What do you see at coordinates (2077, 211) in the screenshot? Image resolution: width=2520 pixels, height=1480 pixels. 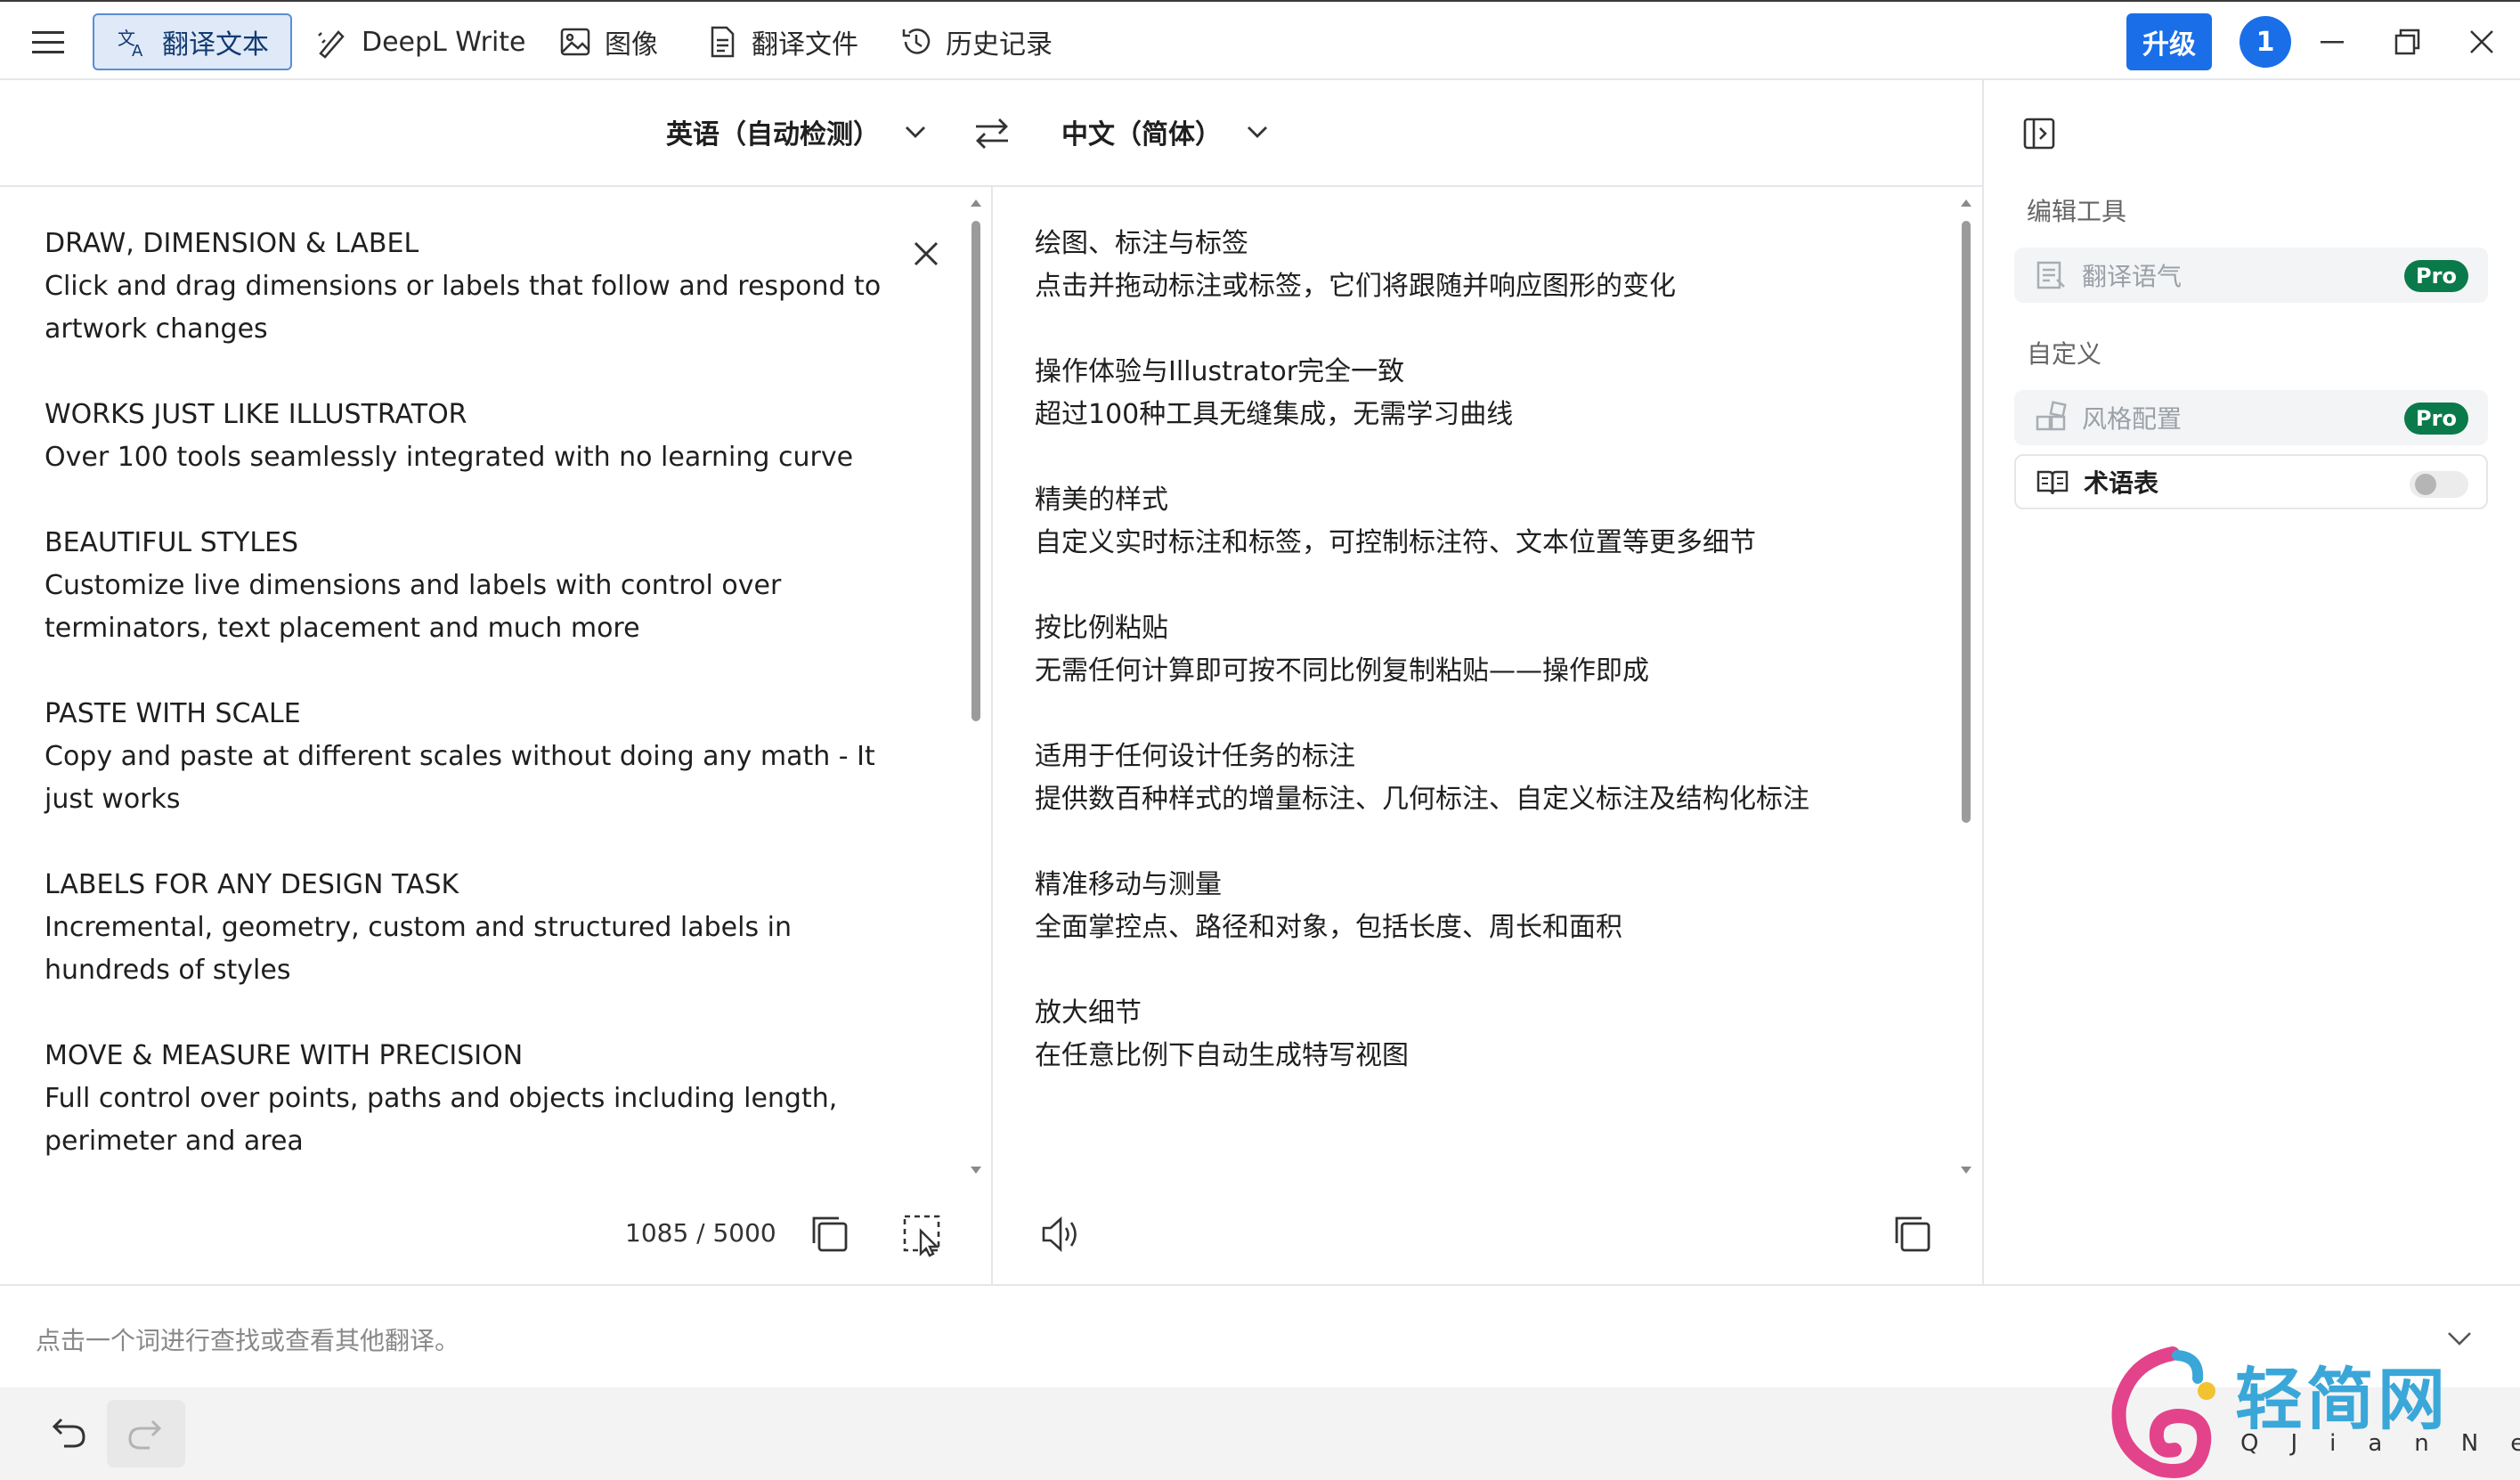 I see `edit-tools-title: 编辑工具` at bounding box center [2077, 211].